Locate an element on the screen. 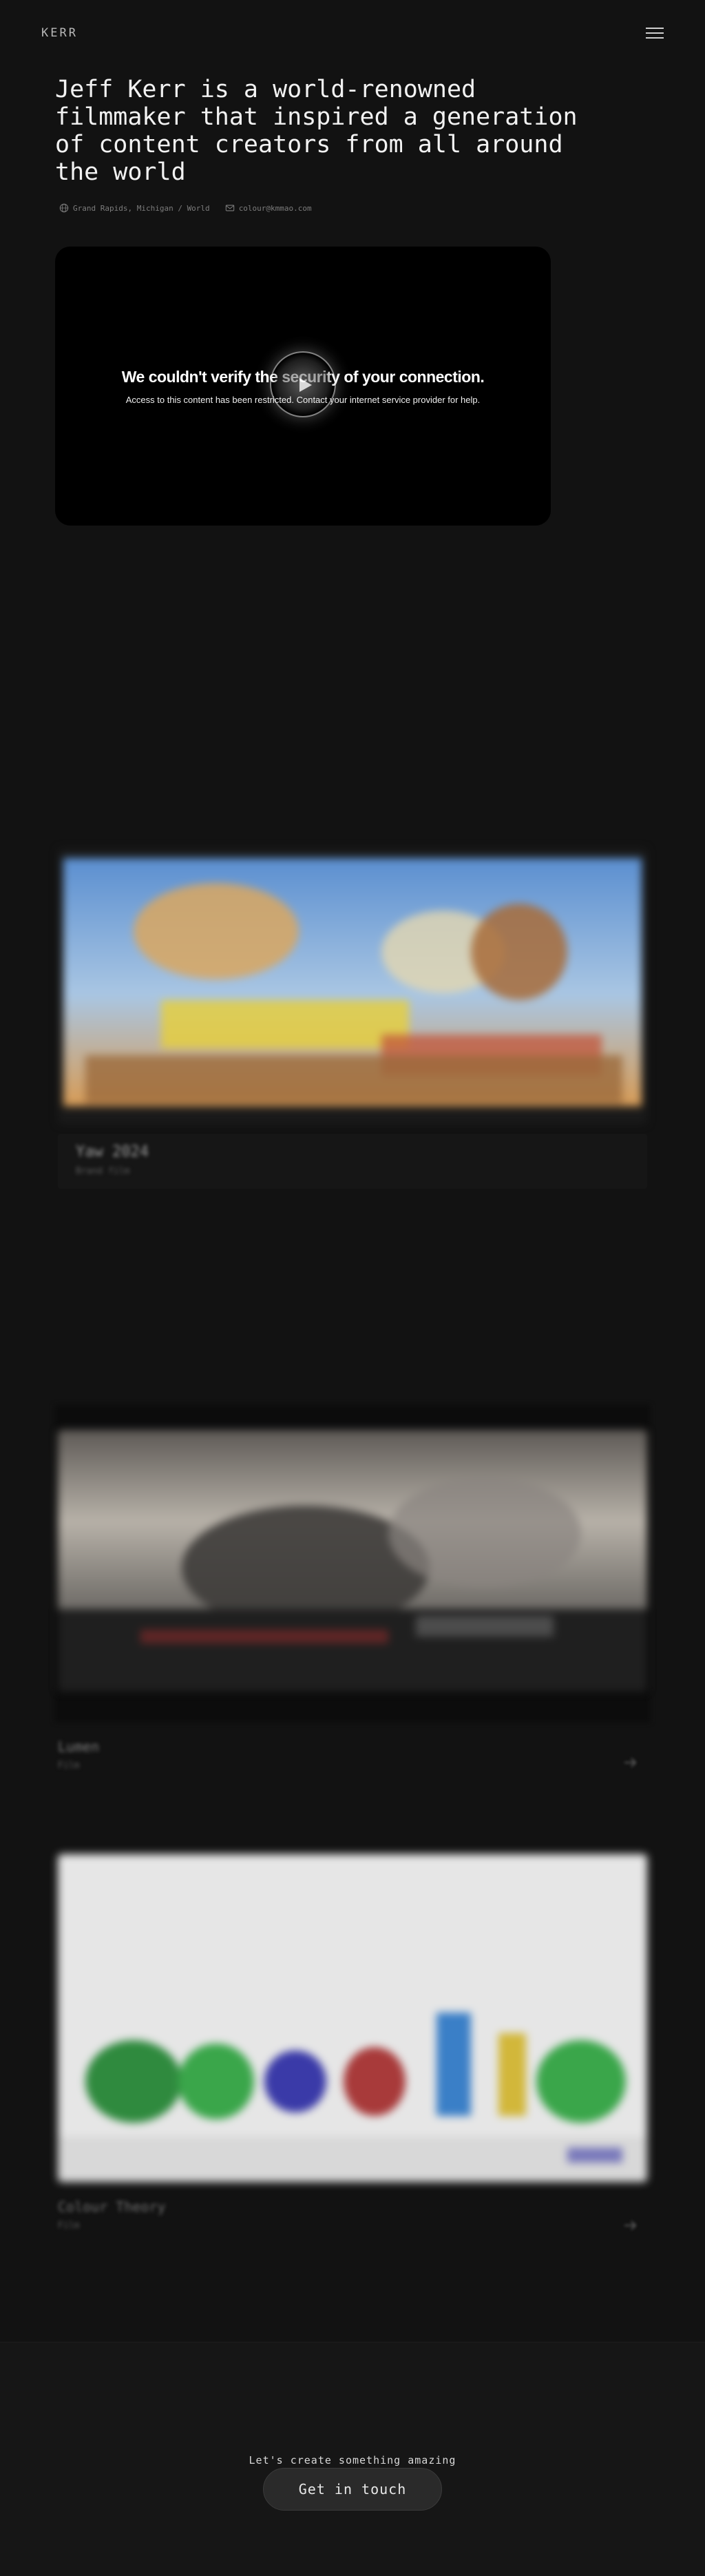 This screenshot has height=2576, width=705. play-button is located at coordinates (303, 384).